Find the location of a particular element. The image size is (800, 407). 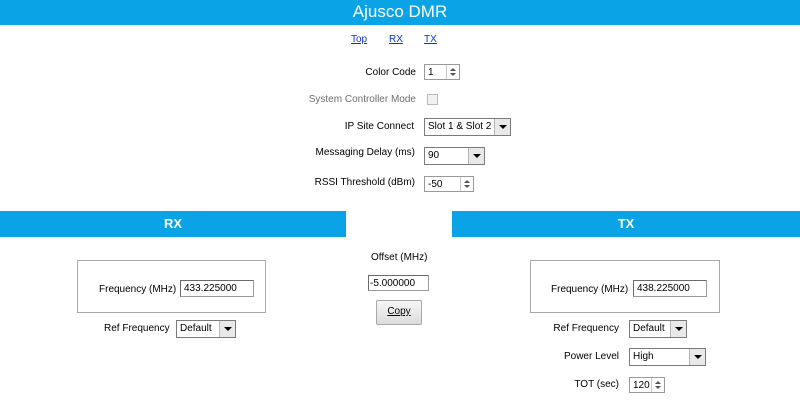

color-code-spinner: 1 is located at coordinates (442, 72).